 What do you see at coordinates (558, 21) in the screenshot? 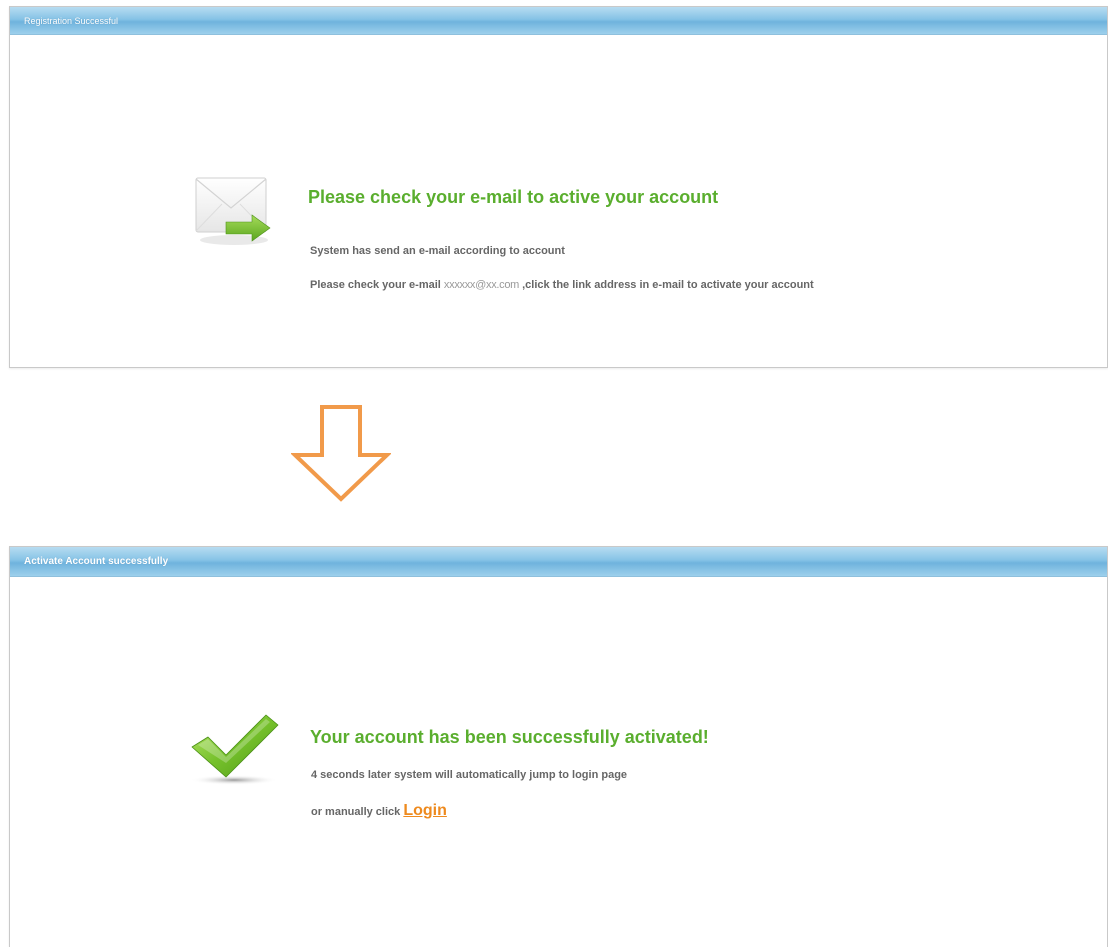
I see `registration-panel-header: Registration Successful` at bounding box center [558, 21].